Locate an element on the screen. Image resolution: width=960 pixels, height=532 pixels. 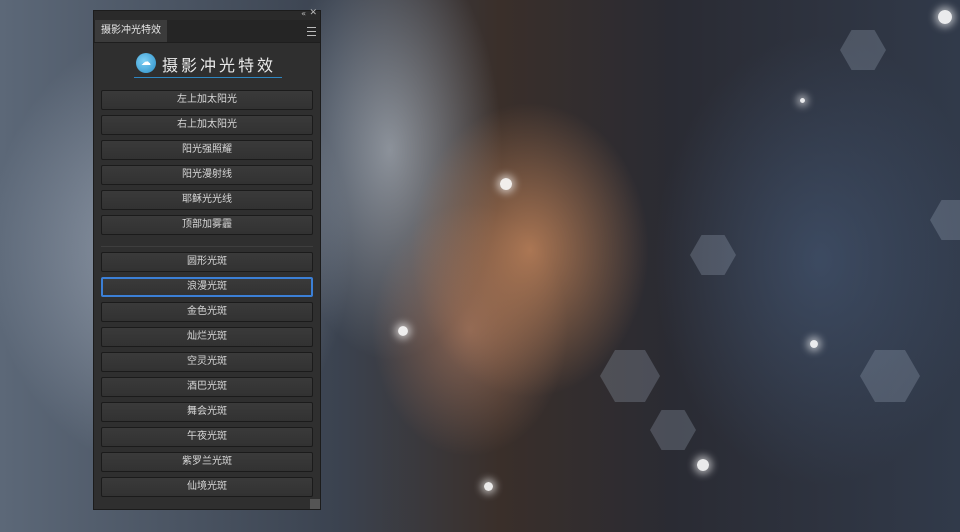
effect-button: 顶部加雾霾 is located at coordinates (207, 225).